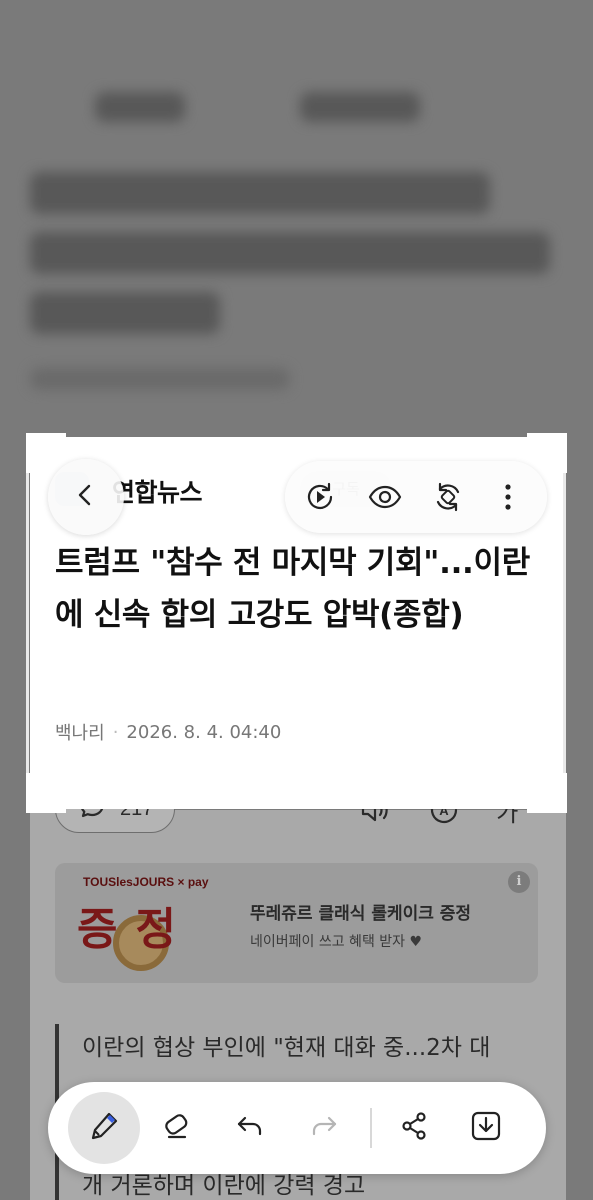 This screenshot has height=1200, width=593. I want to click on crop-edge-right, so click(564, 622).